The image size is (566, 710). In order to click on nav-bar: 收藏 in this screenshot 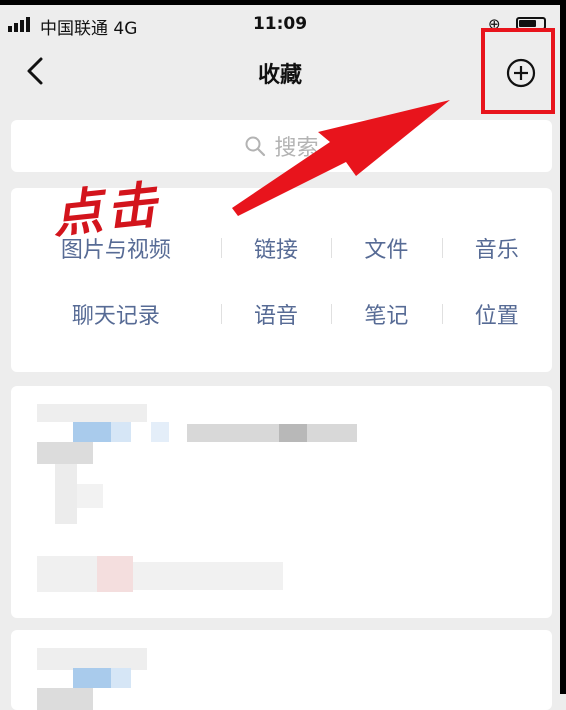, I will do `click(280, 73)`.